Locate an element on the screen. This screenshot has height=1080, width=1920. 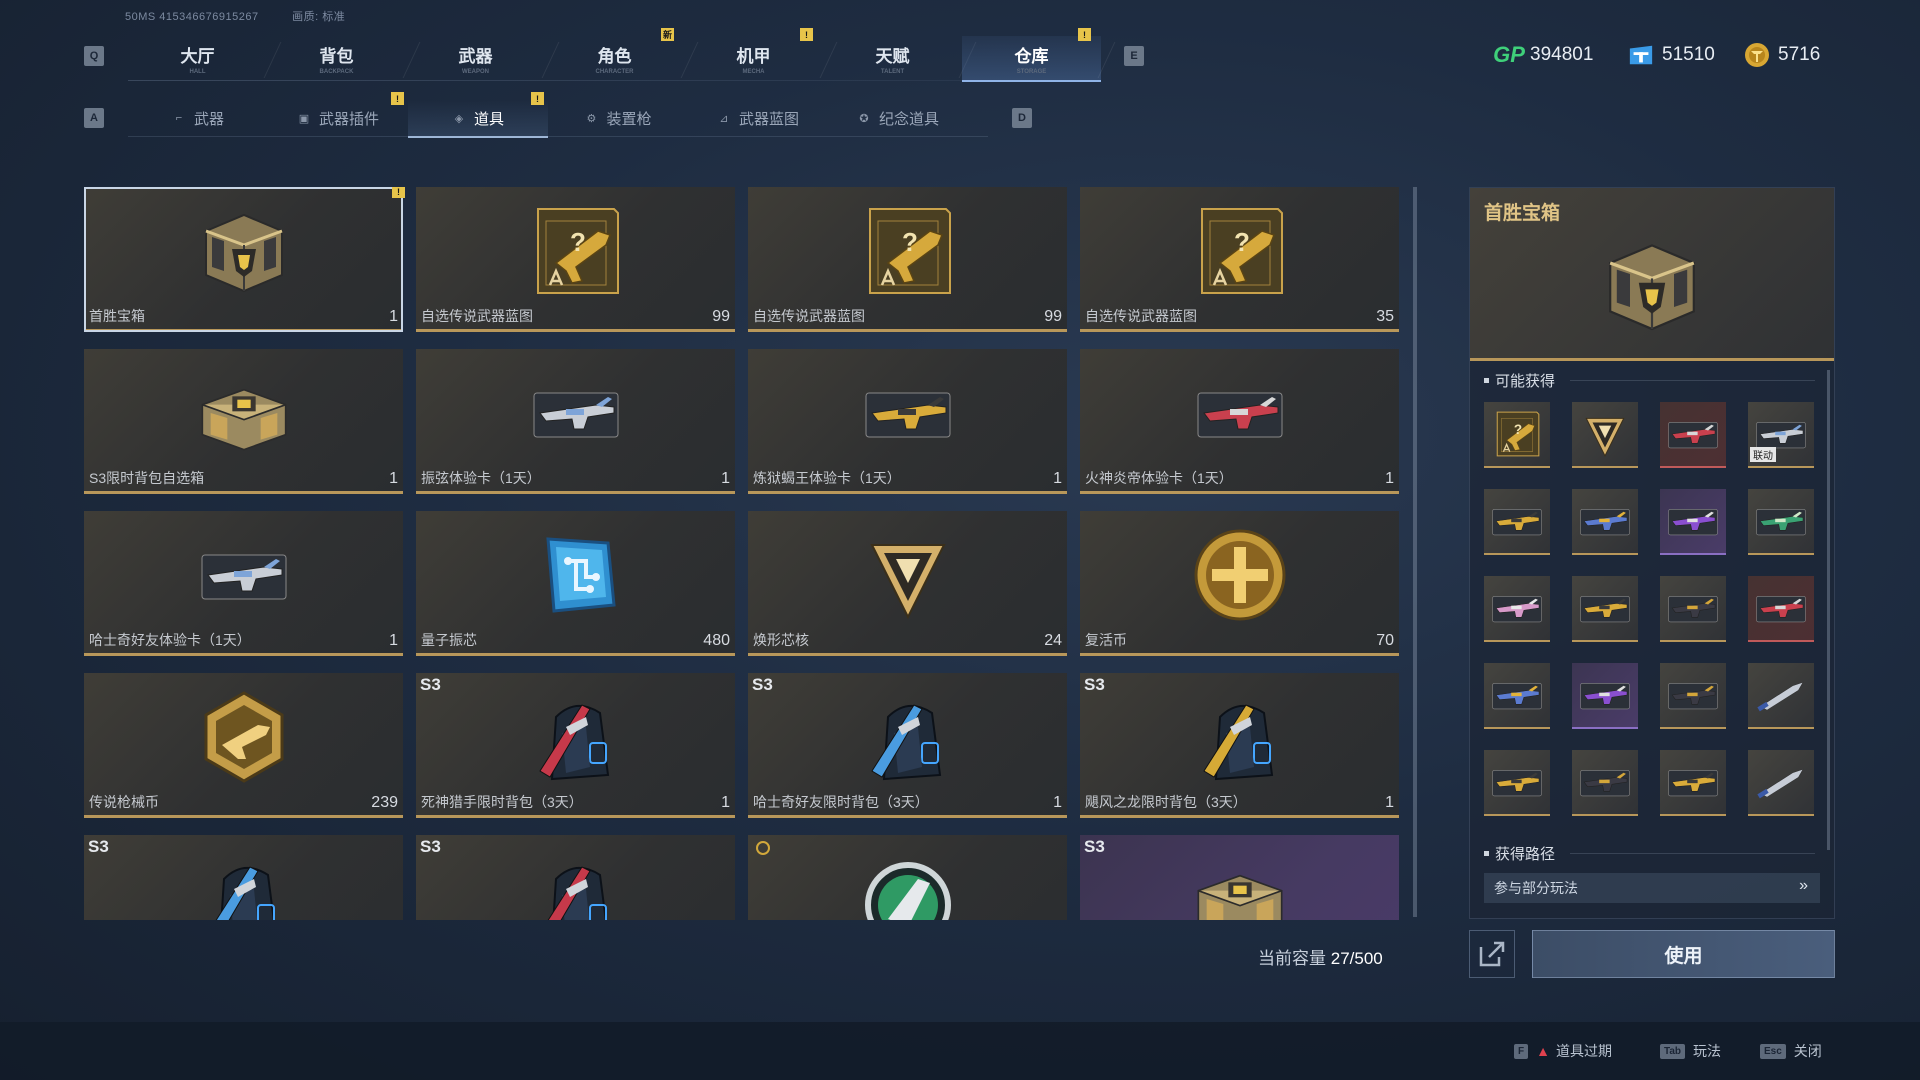
tab-main-label: 角色 is located at coordinates (614, 56).